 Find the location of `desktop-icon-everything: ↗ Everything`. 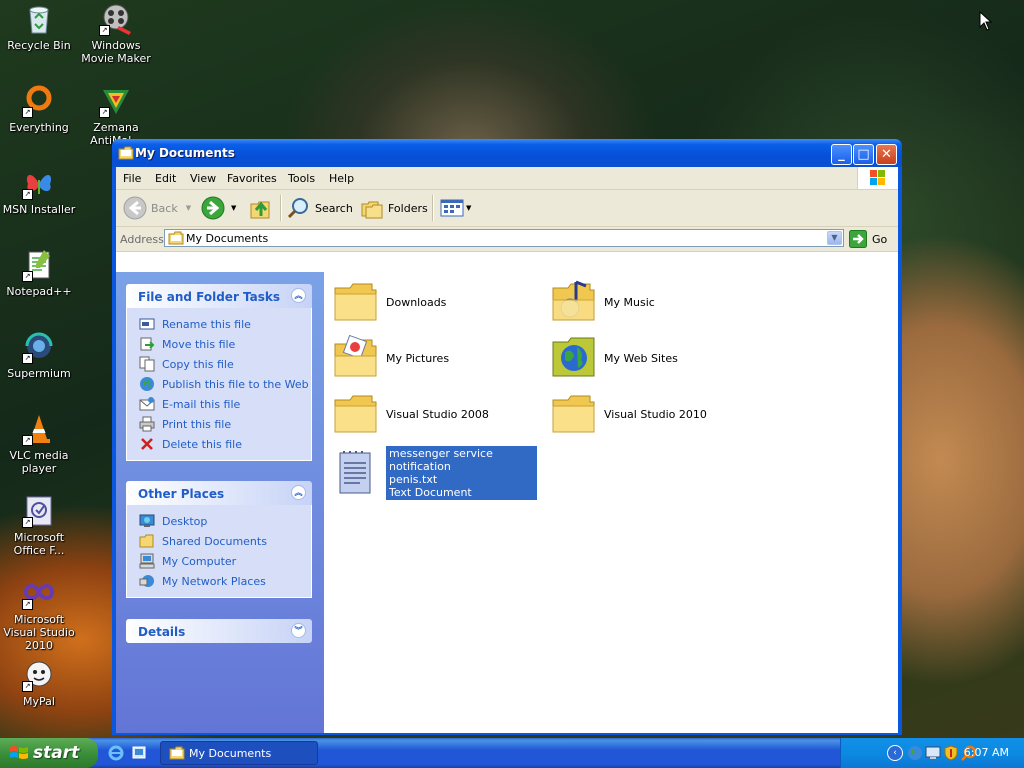

desktop-icon-everything: ↗ Everything is located at coordinates (39, 109).